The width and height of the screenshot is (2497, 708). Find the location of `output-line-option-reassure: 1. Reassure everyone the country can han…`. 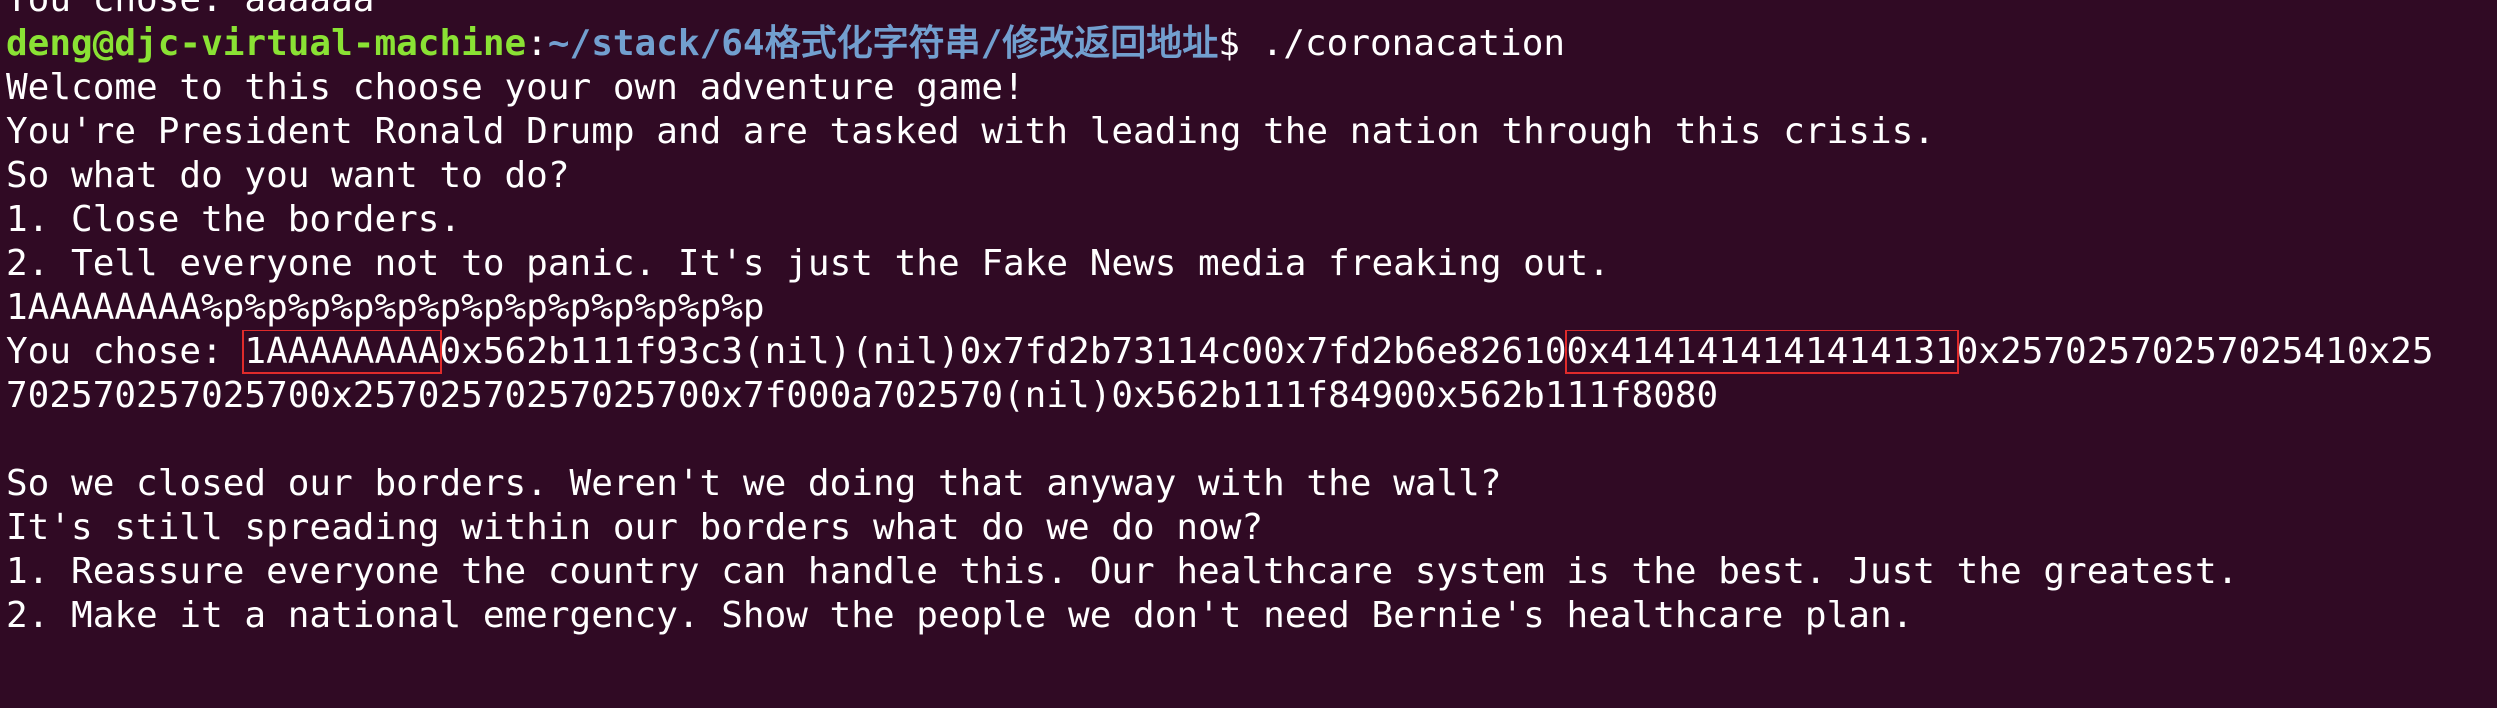

output-line-option-reassure: 1. Reassure everyone the country can han… is located at coordinates (1122, 571).